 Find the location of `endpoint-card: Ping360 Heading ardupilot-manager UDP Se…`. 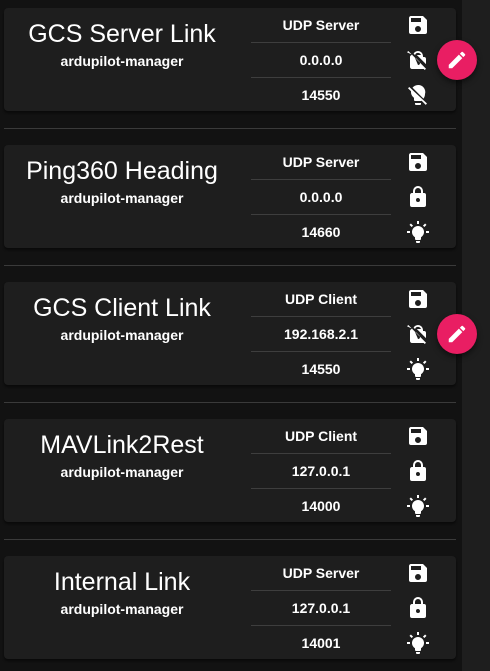

endpoint-card: Ping360 Heading ardupilot-manager UDP Se… is located at coordinates (230, 196).